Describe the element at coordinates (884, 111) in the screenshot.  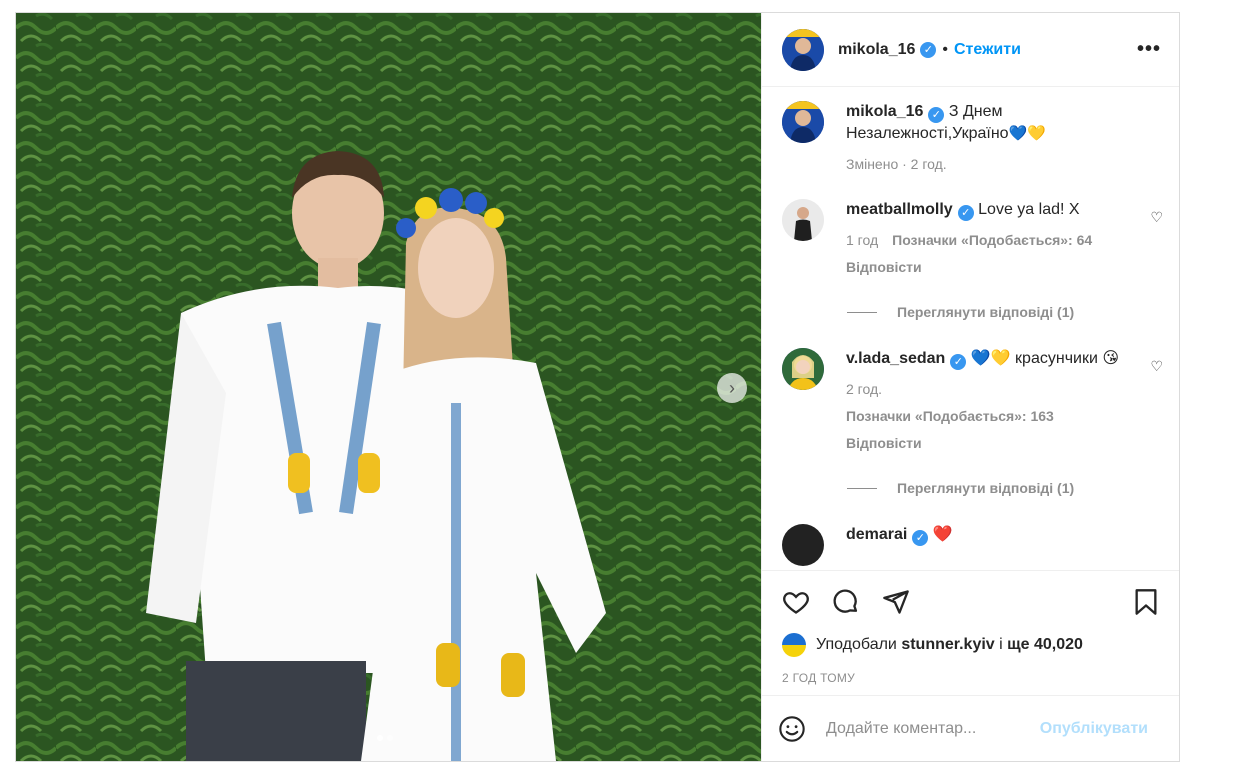
I see `caption-username: mikola_16` at that location.